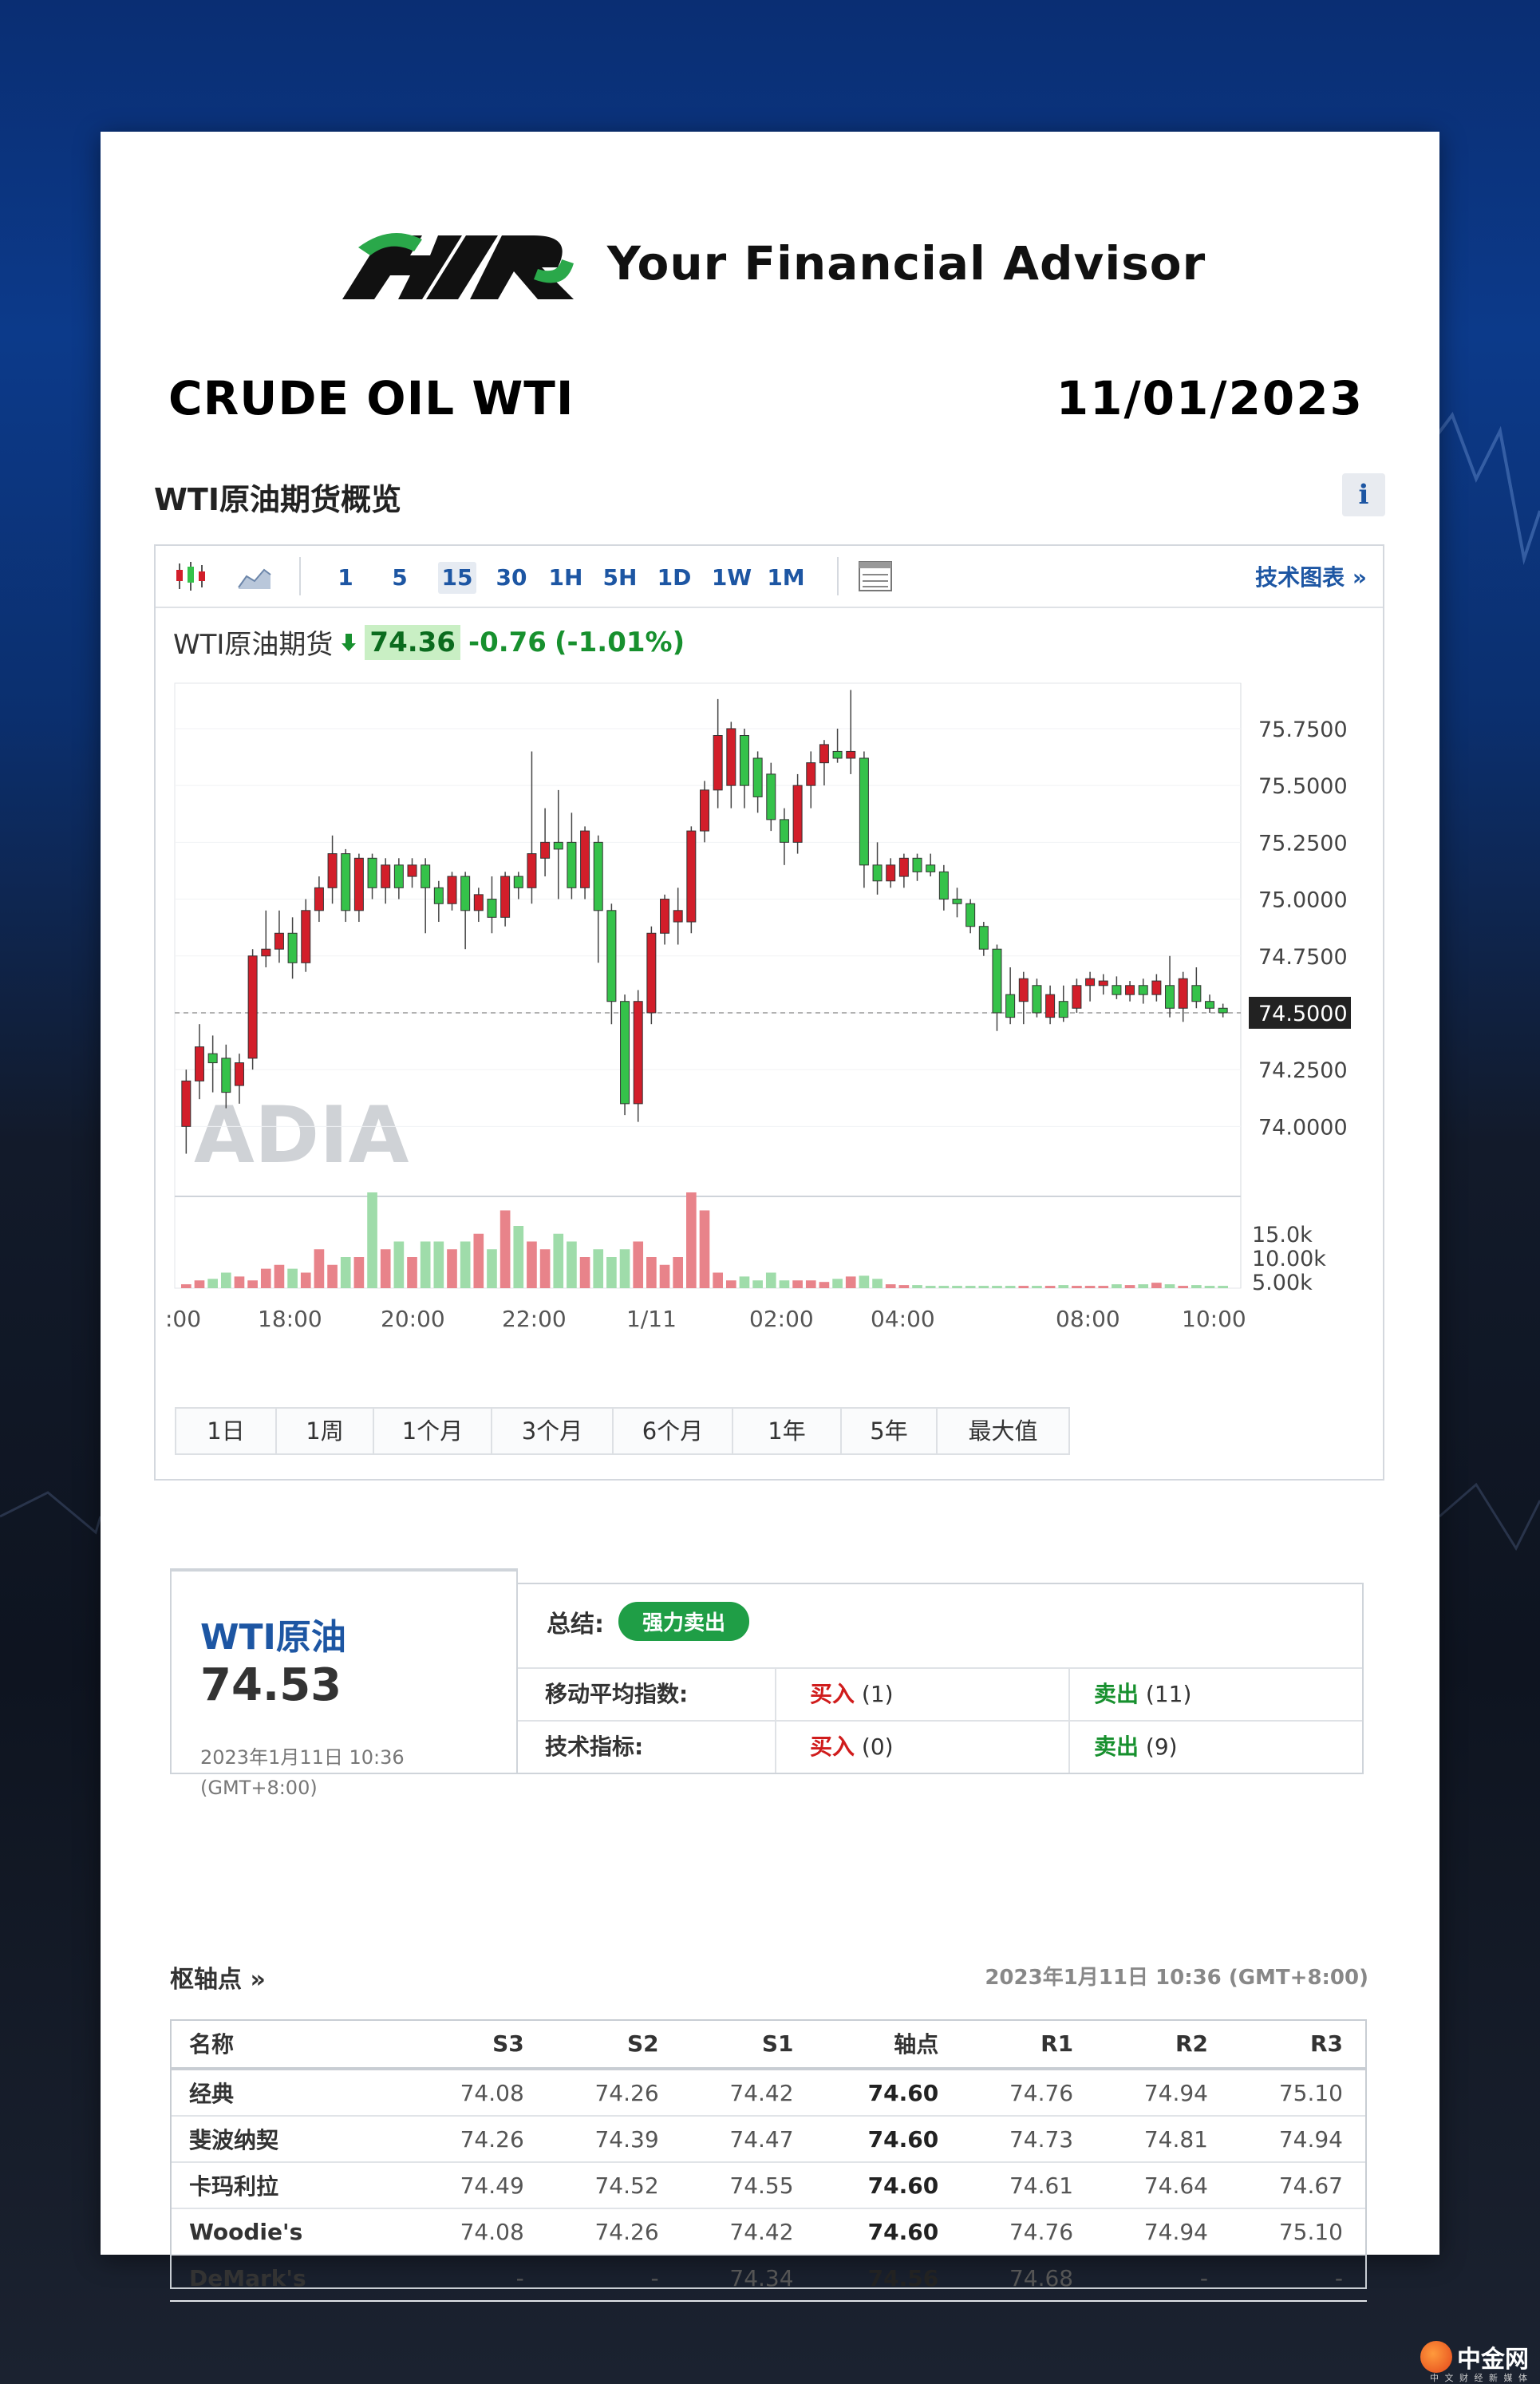  Describe the element at coordinates (345, 578) in the screenshot. I see `interval-1: 1` at that location.